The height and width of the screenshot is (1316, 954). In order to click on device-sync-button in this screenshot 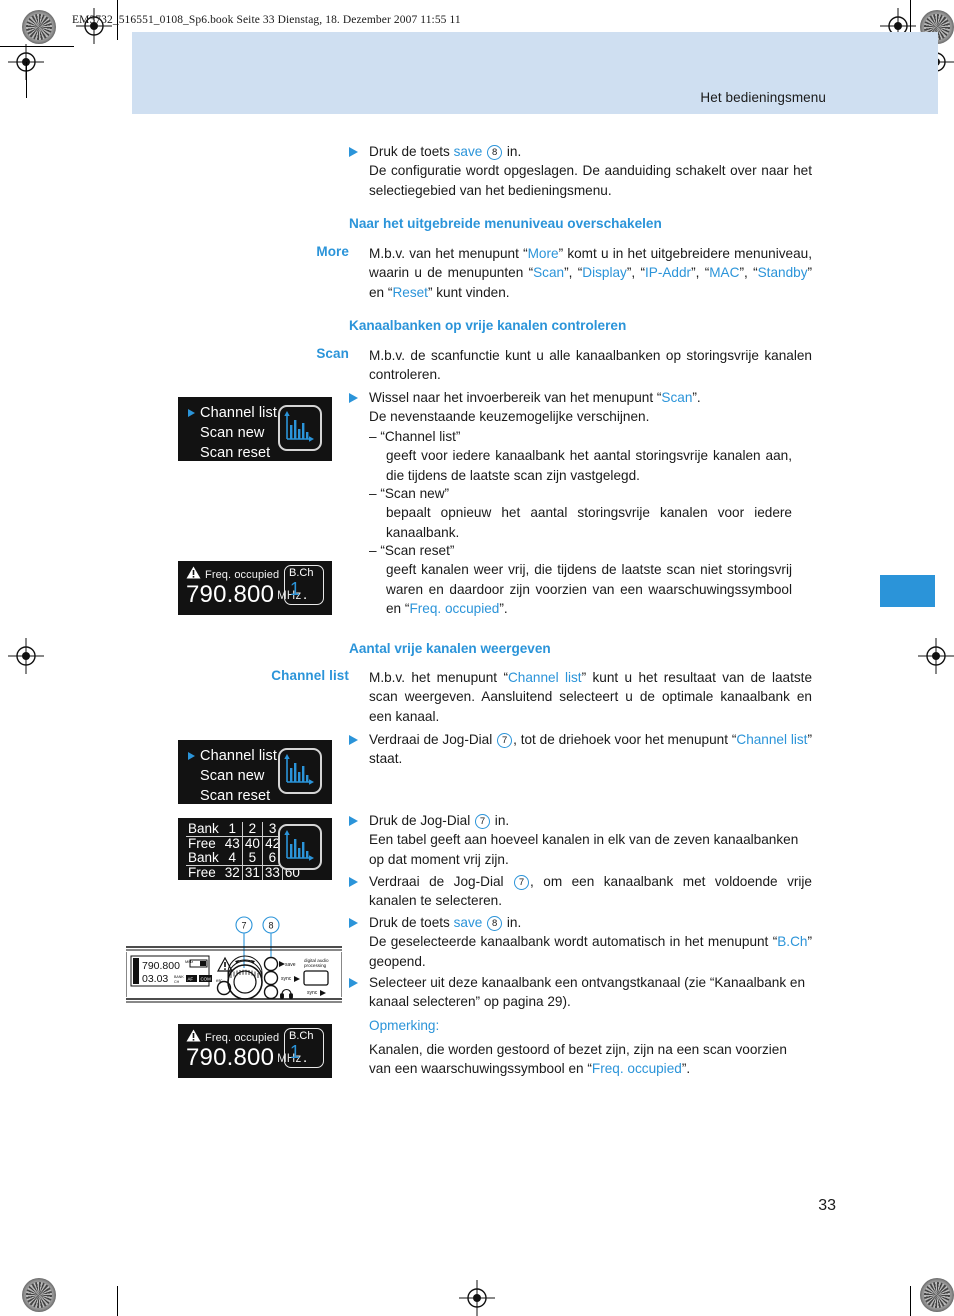, I will do `click(271, 978)`.